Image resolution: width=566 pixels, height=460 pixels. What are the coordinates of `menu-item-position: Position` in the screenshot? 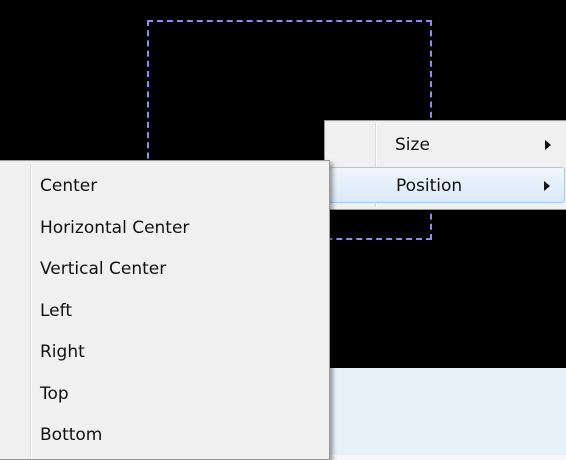 It's located at (447, 185).